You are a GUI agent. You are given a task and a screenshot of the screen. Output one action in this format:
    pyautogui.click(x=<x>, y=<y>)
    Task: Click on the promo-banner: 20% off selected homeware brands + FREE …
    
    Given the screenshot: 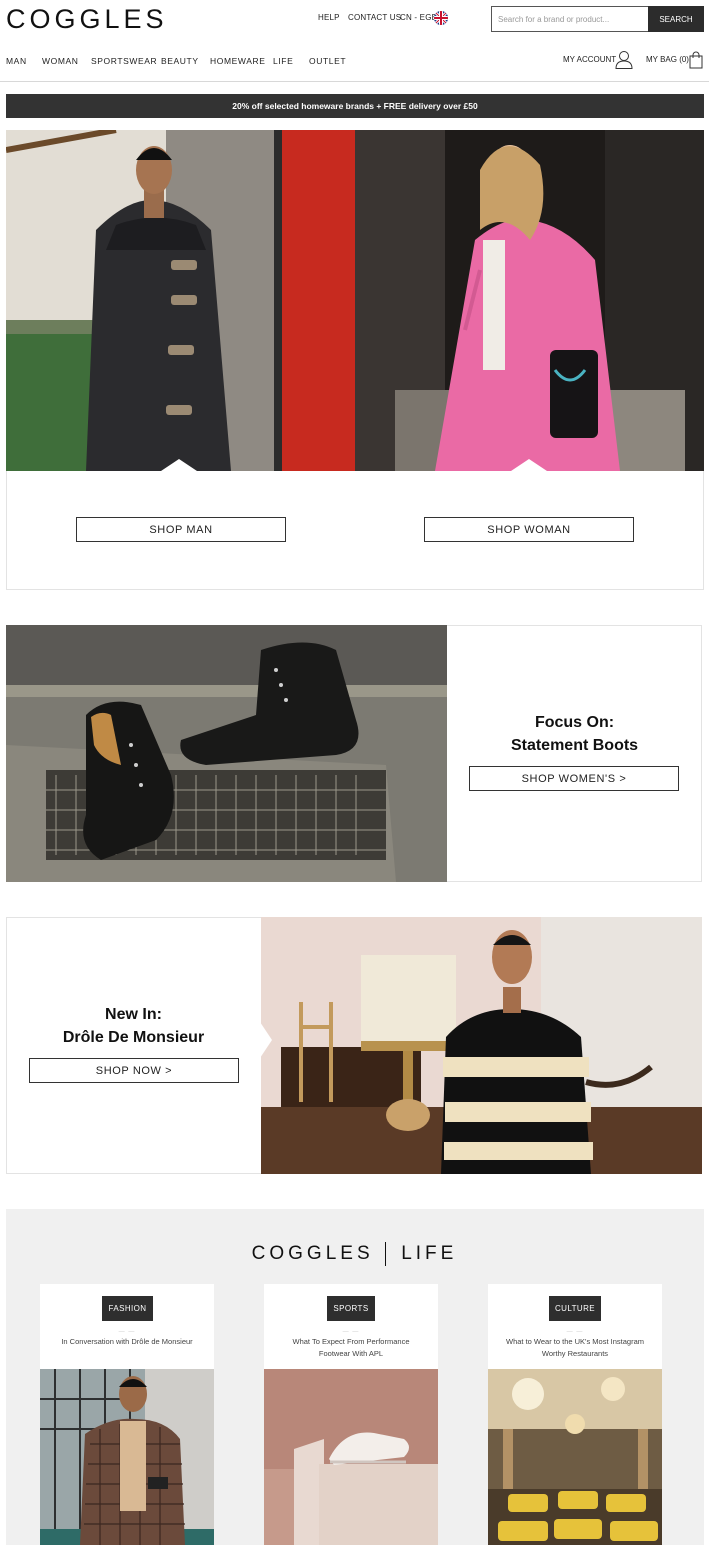 What is the action you would take?
    pyautogui.click(x=355, y=106)
    